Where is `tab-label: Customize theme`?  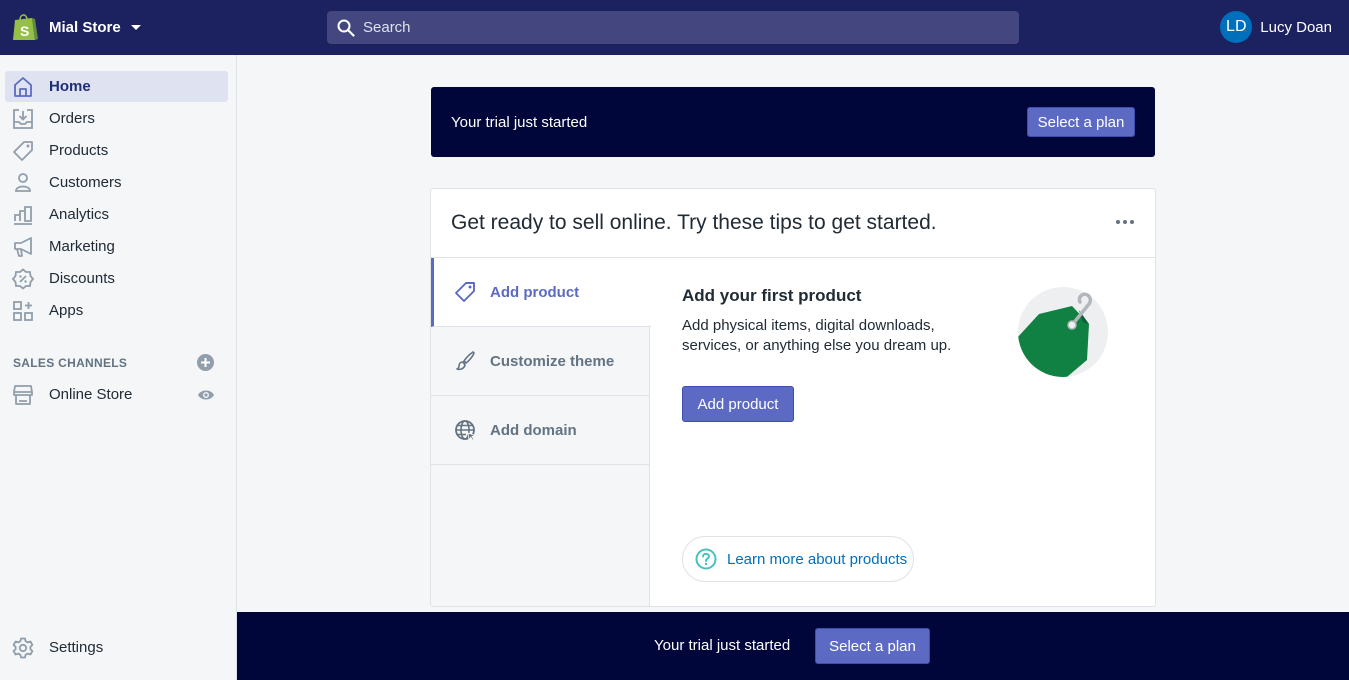 tab-label: Customize theme is located at coordinates (552, 361).